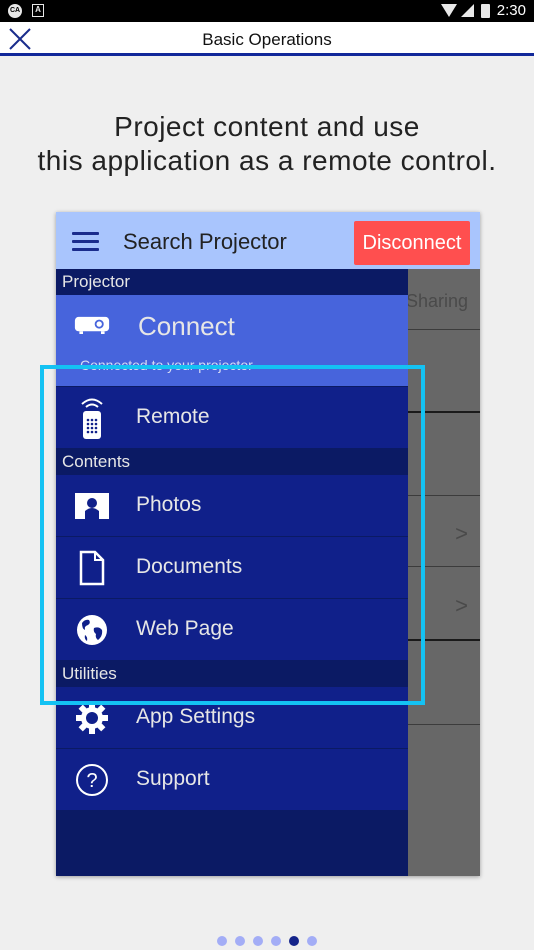  Describe the element at coordinates (412, 243) in the screenshot. I see `disconnect-button: Disconnect` at that location.